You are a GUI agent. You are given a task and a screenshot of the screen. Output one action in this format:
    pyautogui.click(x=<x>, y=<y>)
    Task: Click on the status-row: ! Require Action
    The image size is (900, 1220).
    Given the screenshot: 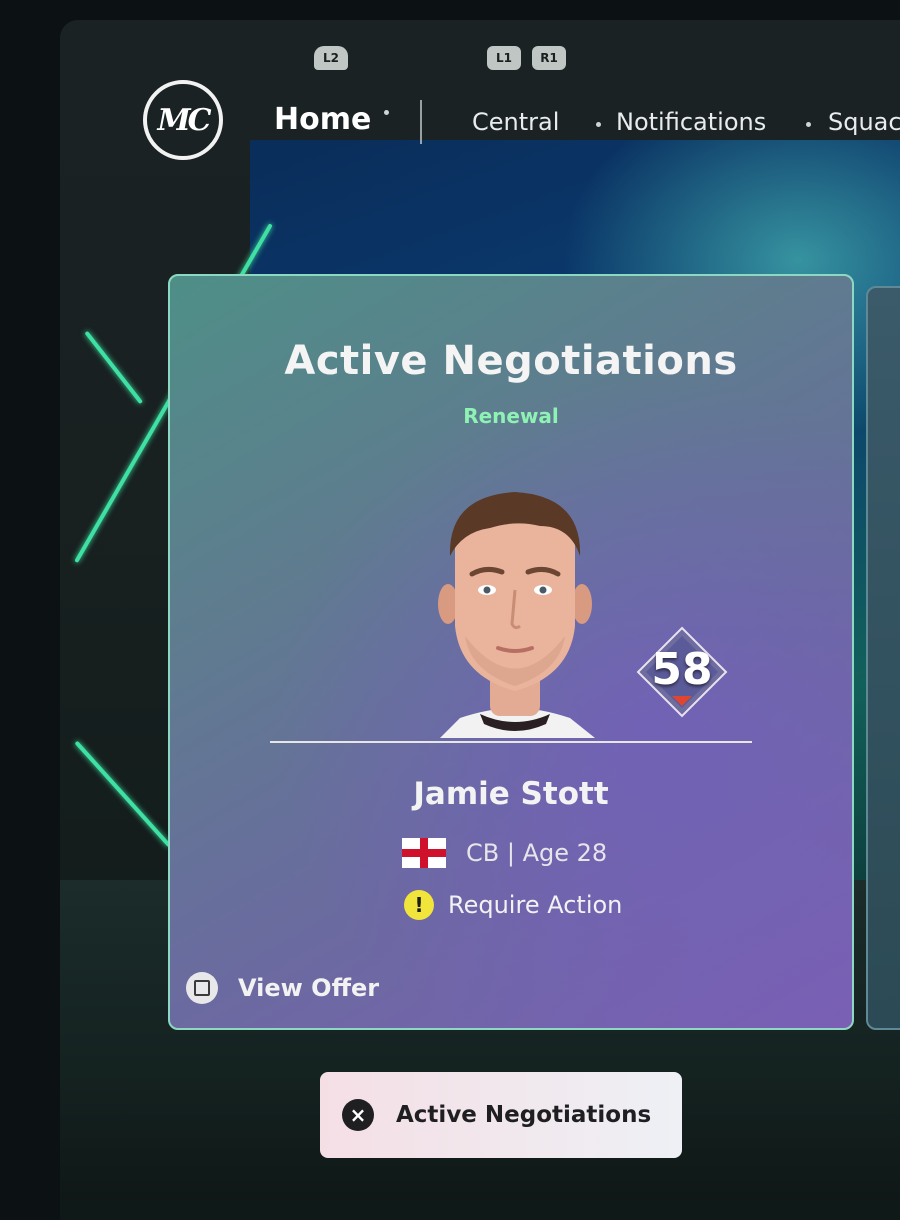 What is the action you would take?
    pyautogui.click(x=513, y=905)
    